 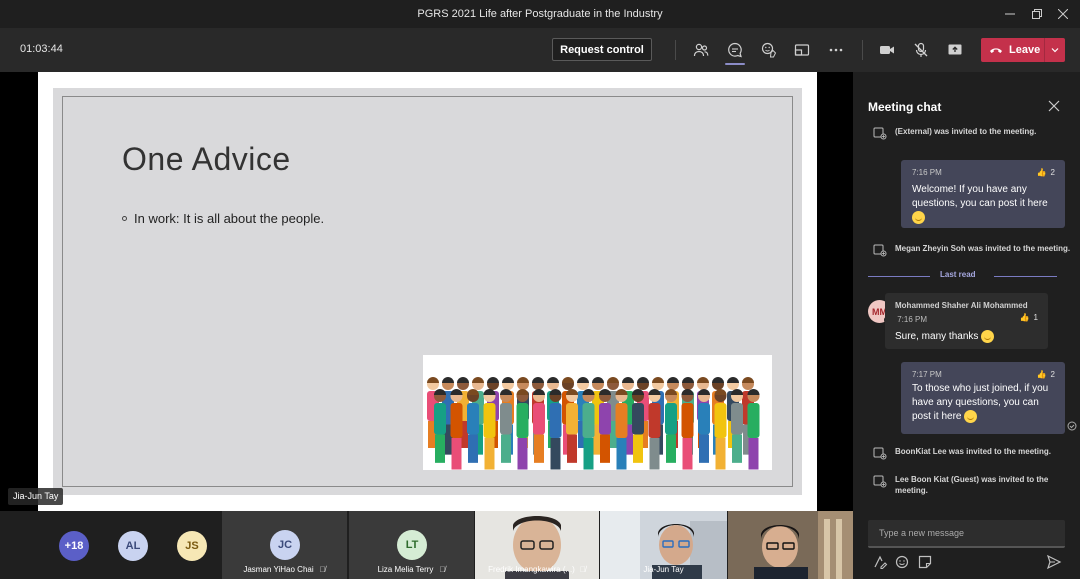 What do you see at coordinates (955, 50) in the screenshot?
I see `share-button` at bounding box center [955, 50].